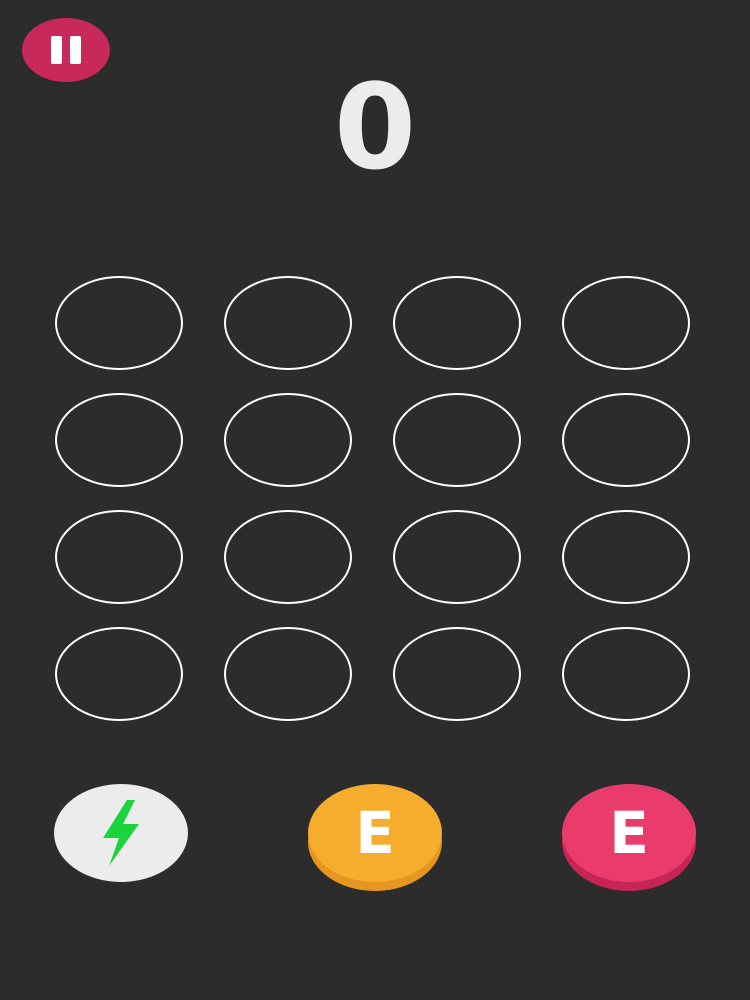 Image resolution: width=750 pixels, height=1000 pixels. What do you see at coordinates (75, 50) in the screenshot?
I see `pause-icon-bar-right` at bounding box center [75, 50].